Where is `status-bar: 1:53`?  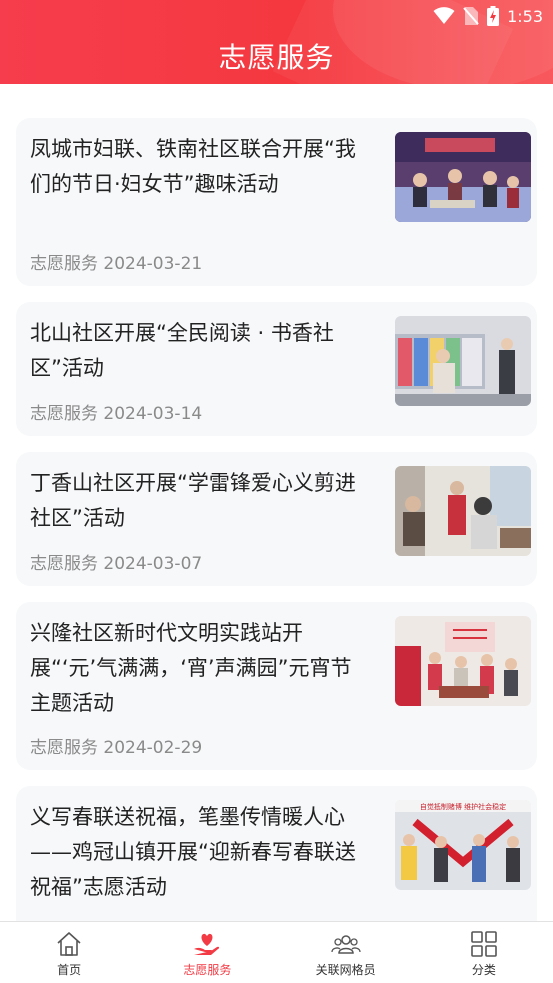 status-bar: 1:53 is located at coordinates (488, 16).